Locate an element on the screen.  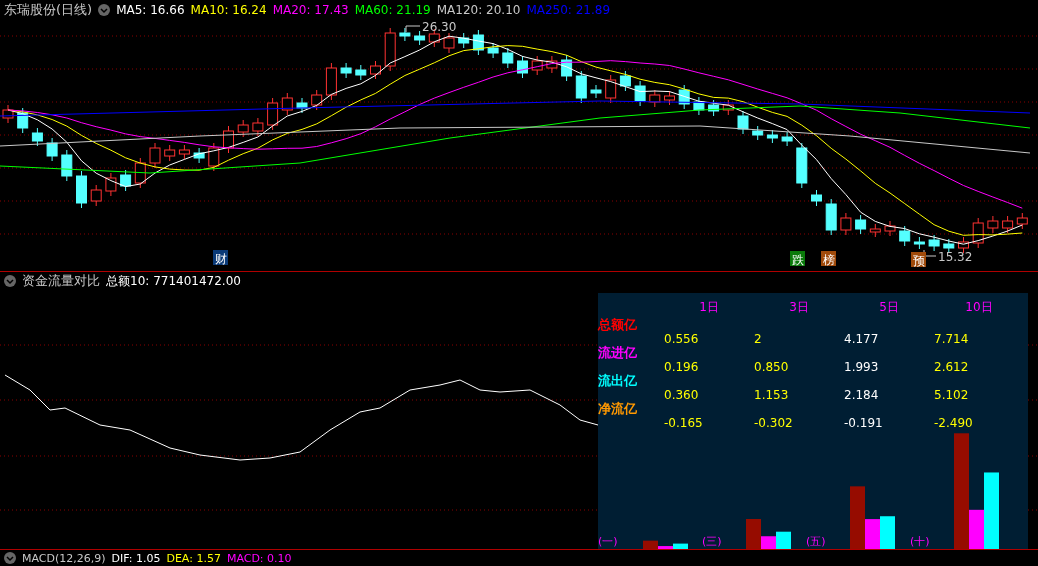
bar-label: (十) is located at coordinates (920, 541).